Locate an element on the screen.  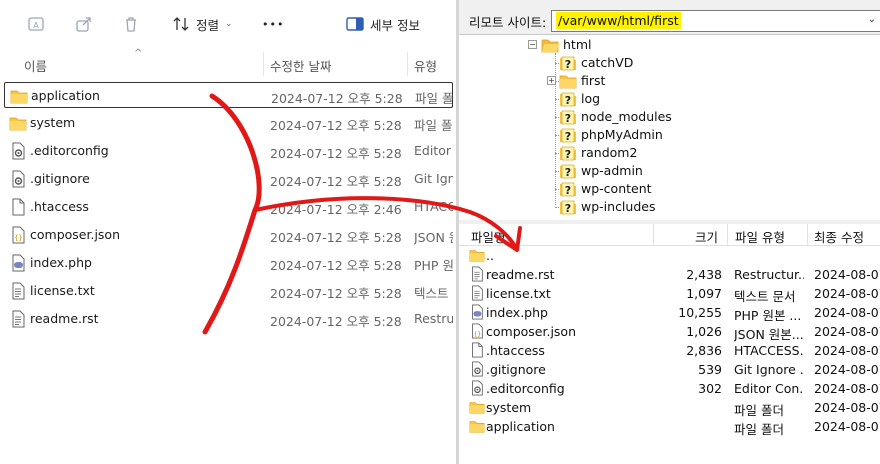
file-type: PHP 원본 is located at coordinates (433, 265).